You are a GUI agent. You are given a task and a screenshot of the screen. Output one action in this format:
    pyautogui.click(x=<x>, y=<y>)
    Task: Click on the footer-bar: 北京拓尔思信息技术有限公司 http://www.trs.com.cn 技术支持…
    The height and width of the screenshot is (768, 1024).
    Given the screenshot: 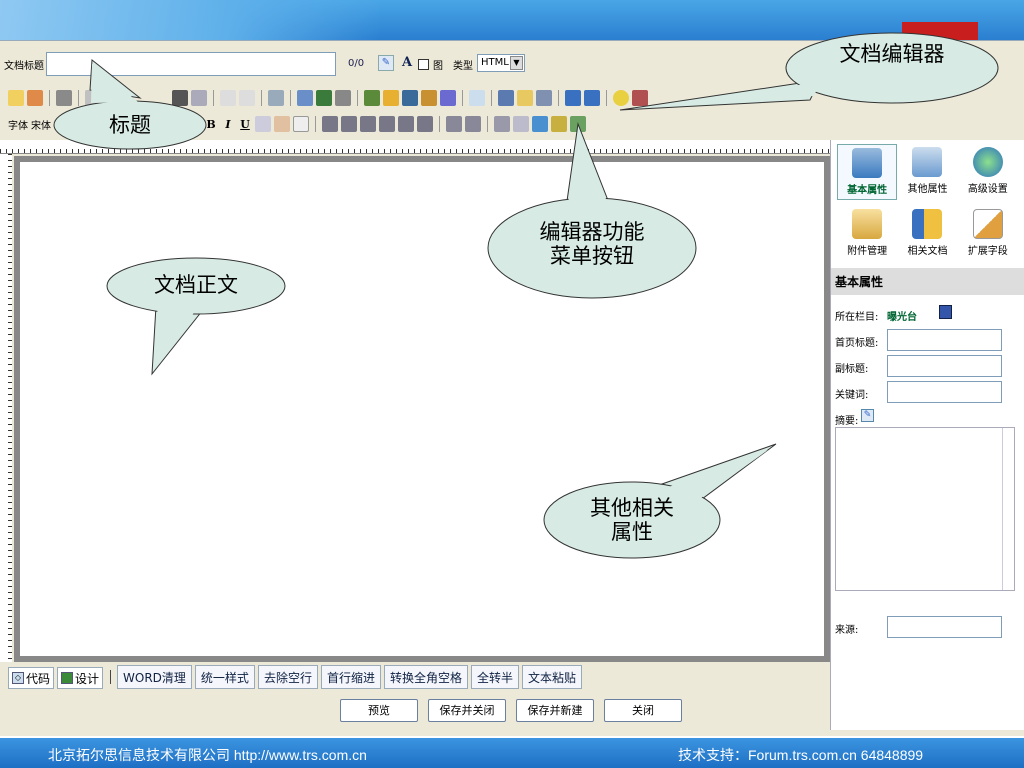 What is the action you would take?
    pyautogui.click(x=512, y=753)
    